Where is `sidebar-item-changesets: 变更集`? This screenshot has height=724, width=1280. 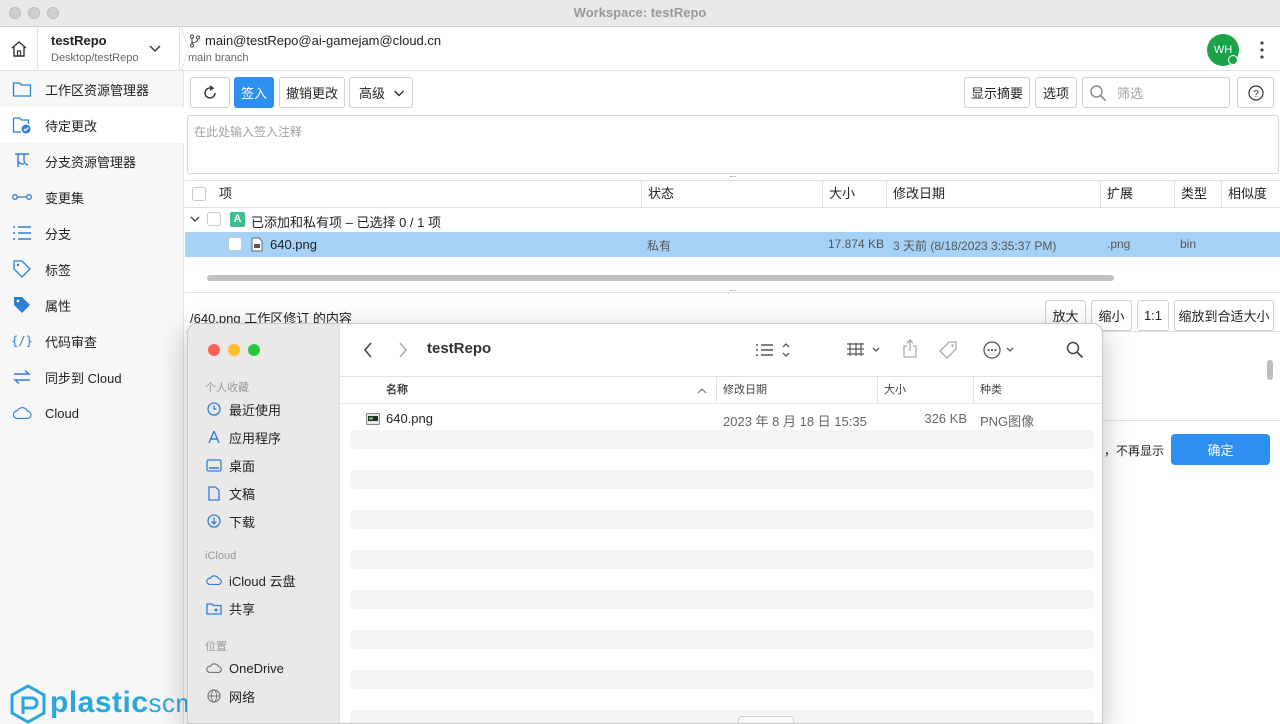
sidebar-item-changesets: 变更集 is located at coordinates (92, 197).